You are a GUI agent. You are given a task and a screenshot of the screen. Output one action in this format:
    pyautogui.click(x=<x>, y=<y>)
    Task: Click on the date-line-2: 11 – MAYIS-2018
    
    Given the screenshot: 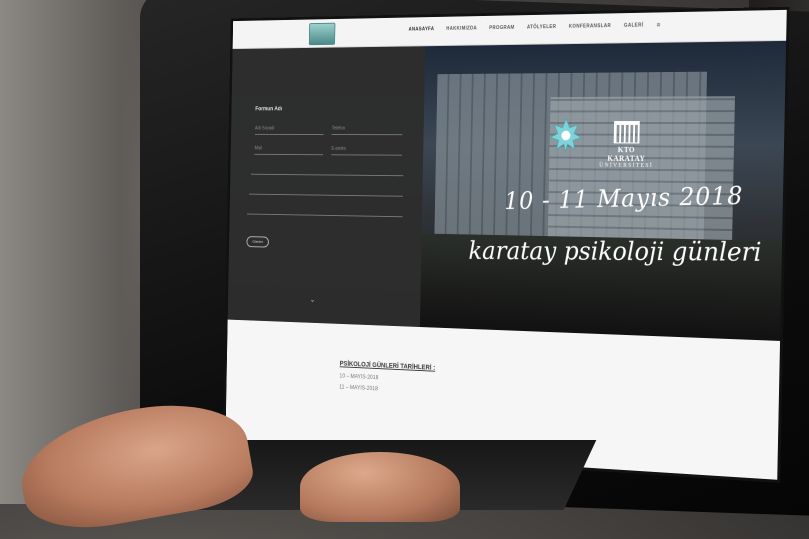 What is the action you would take?
    pyautogui.click(x=358, y=389)
    